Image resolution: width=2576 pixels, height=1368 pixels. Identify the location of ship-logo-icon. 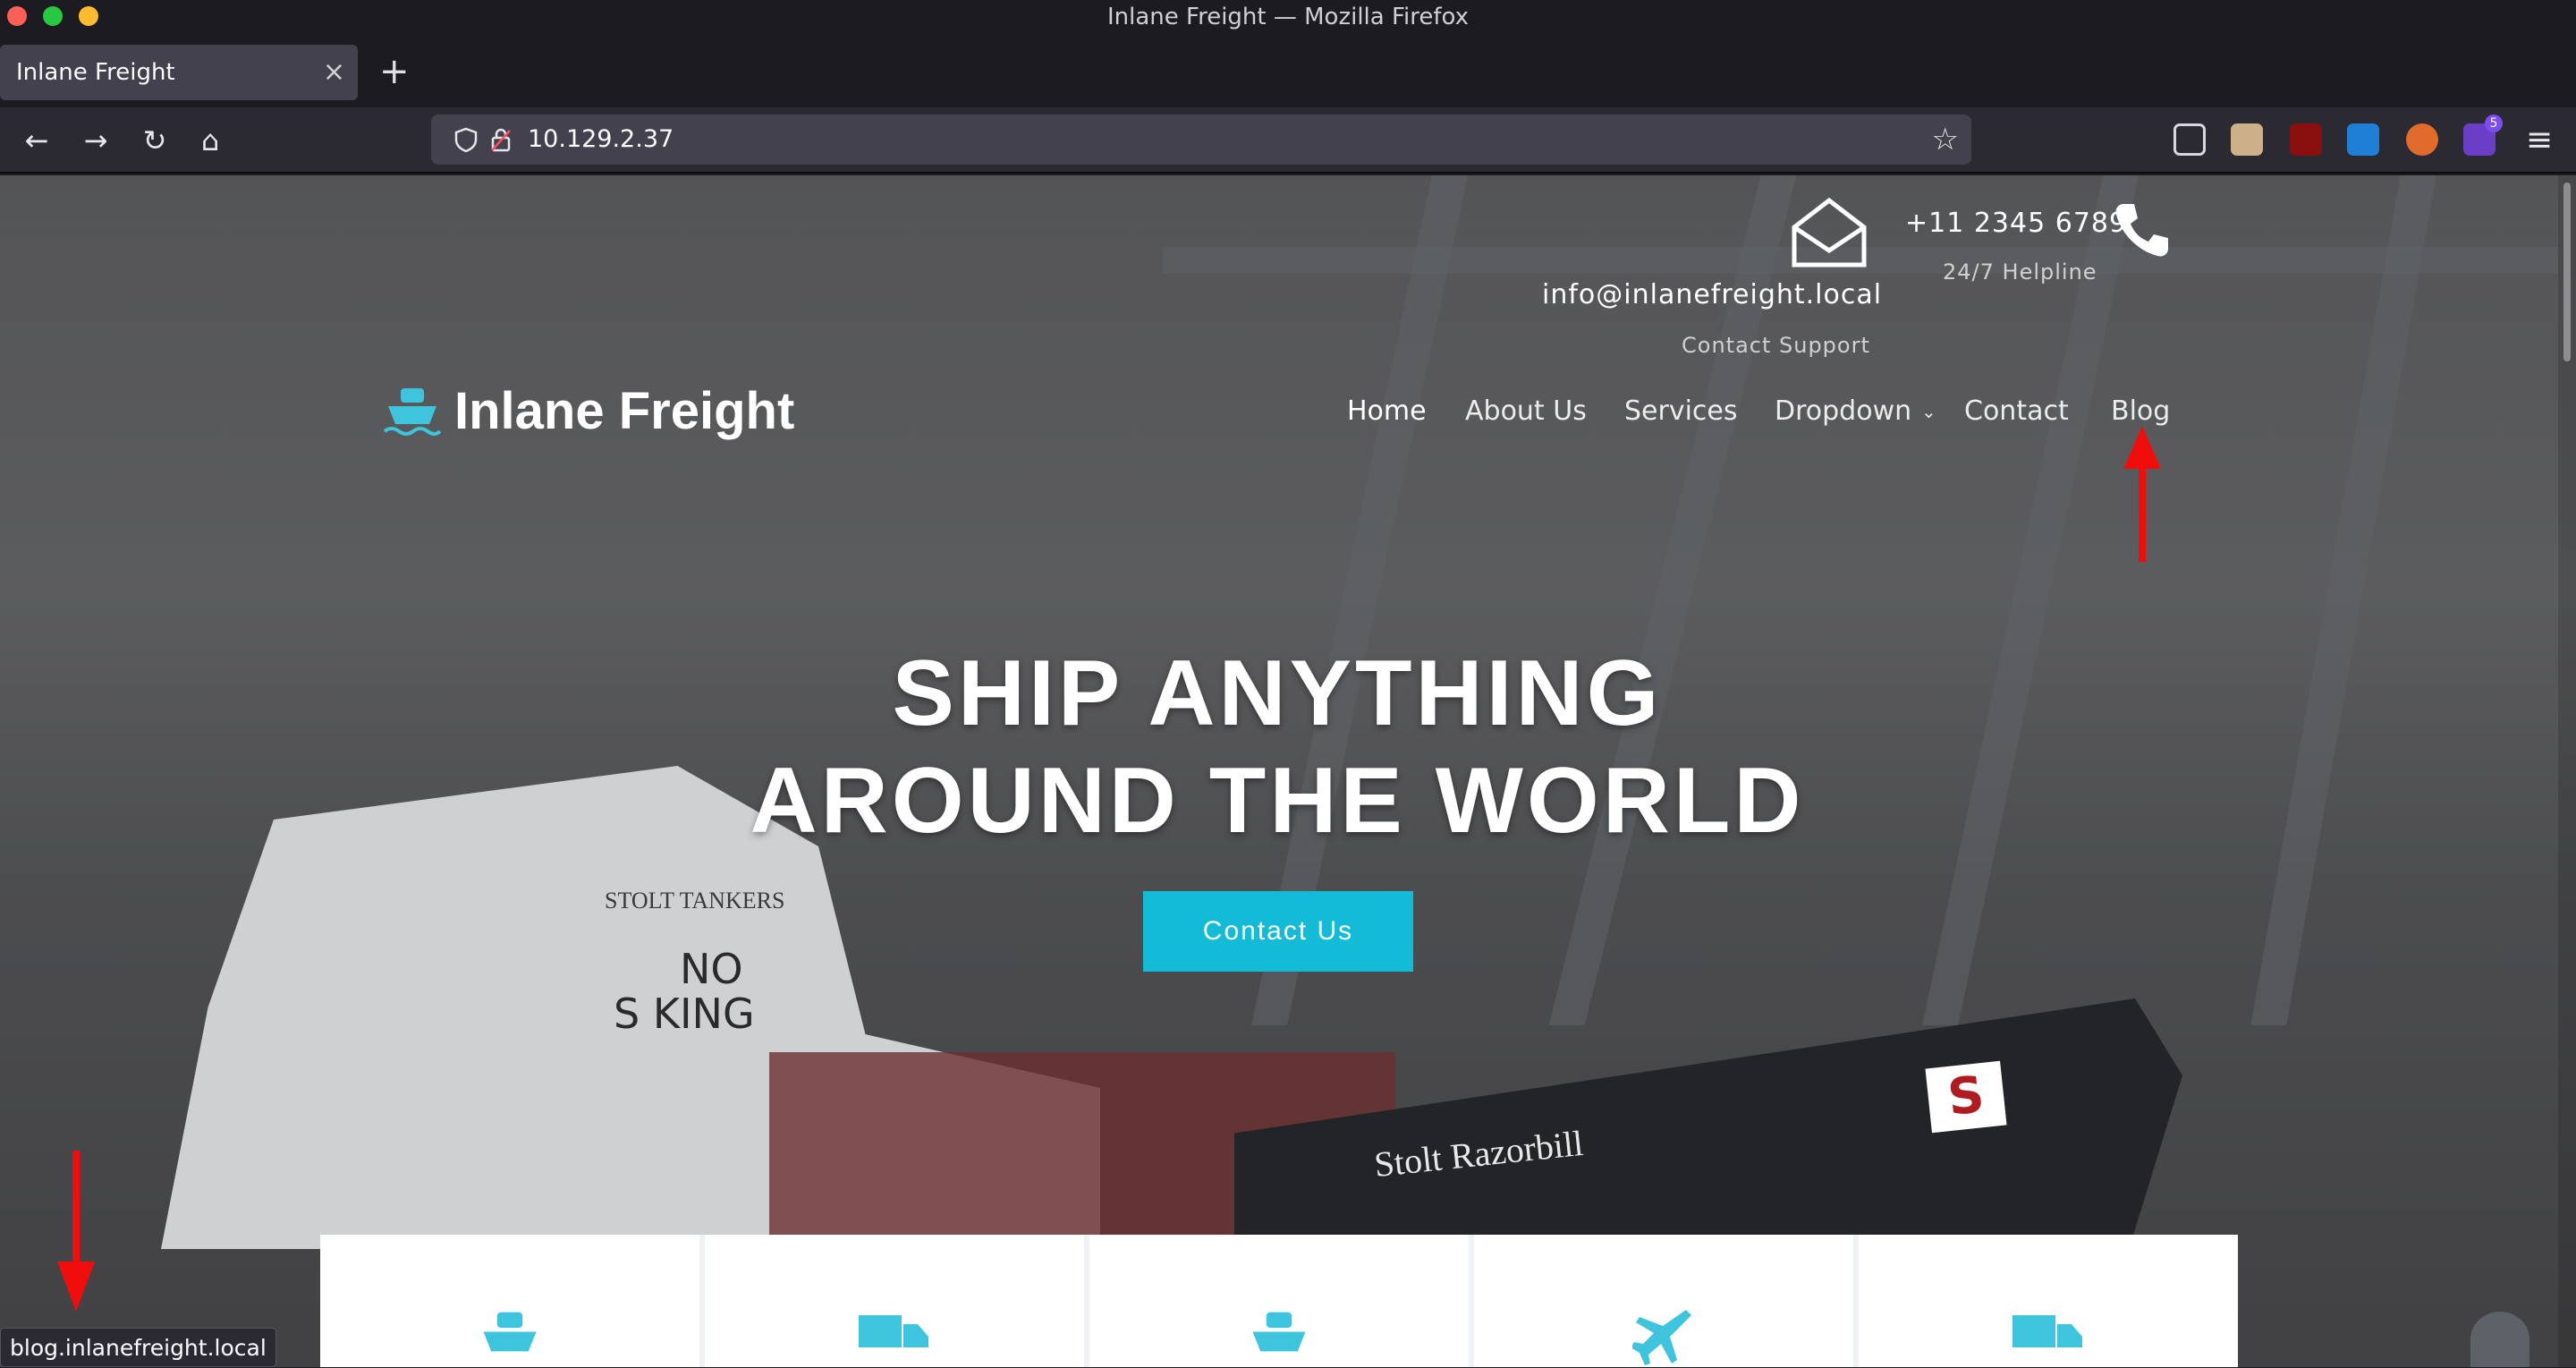
(412, 411).